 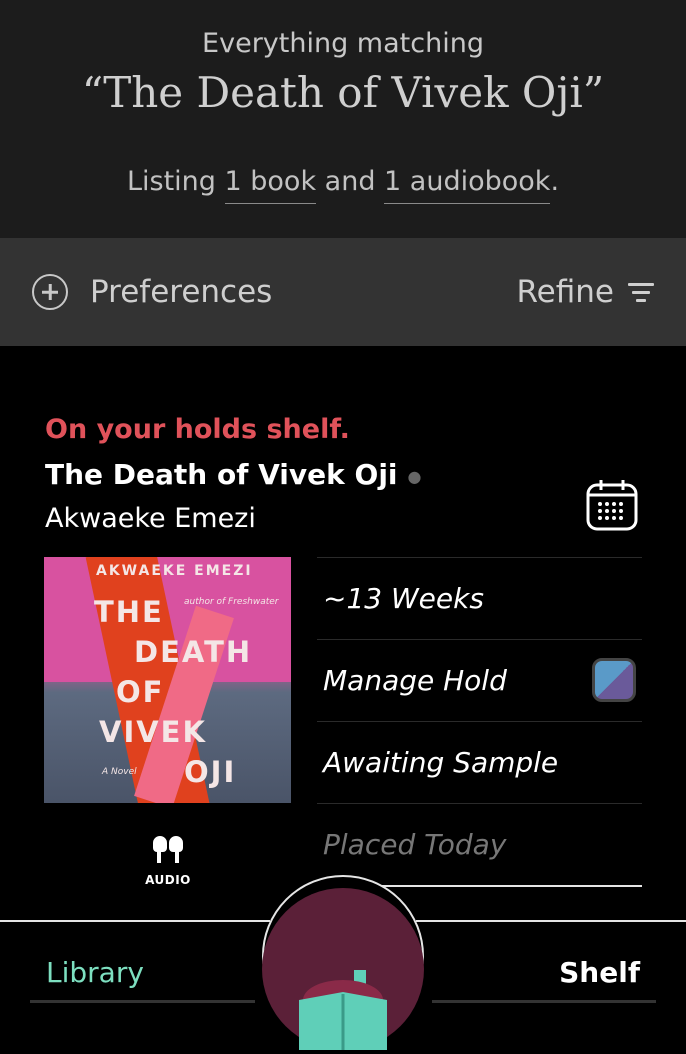 I want to click on preferences-button: Preferences, so click(x=152, y=292).